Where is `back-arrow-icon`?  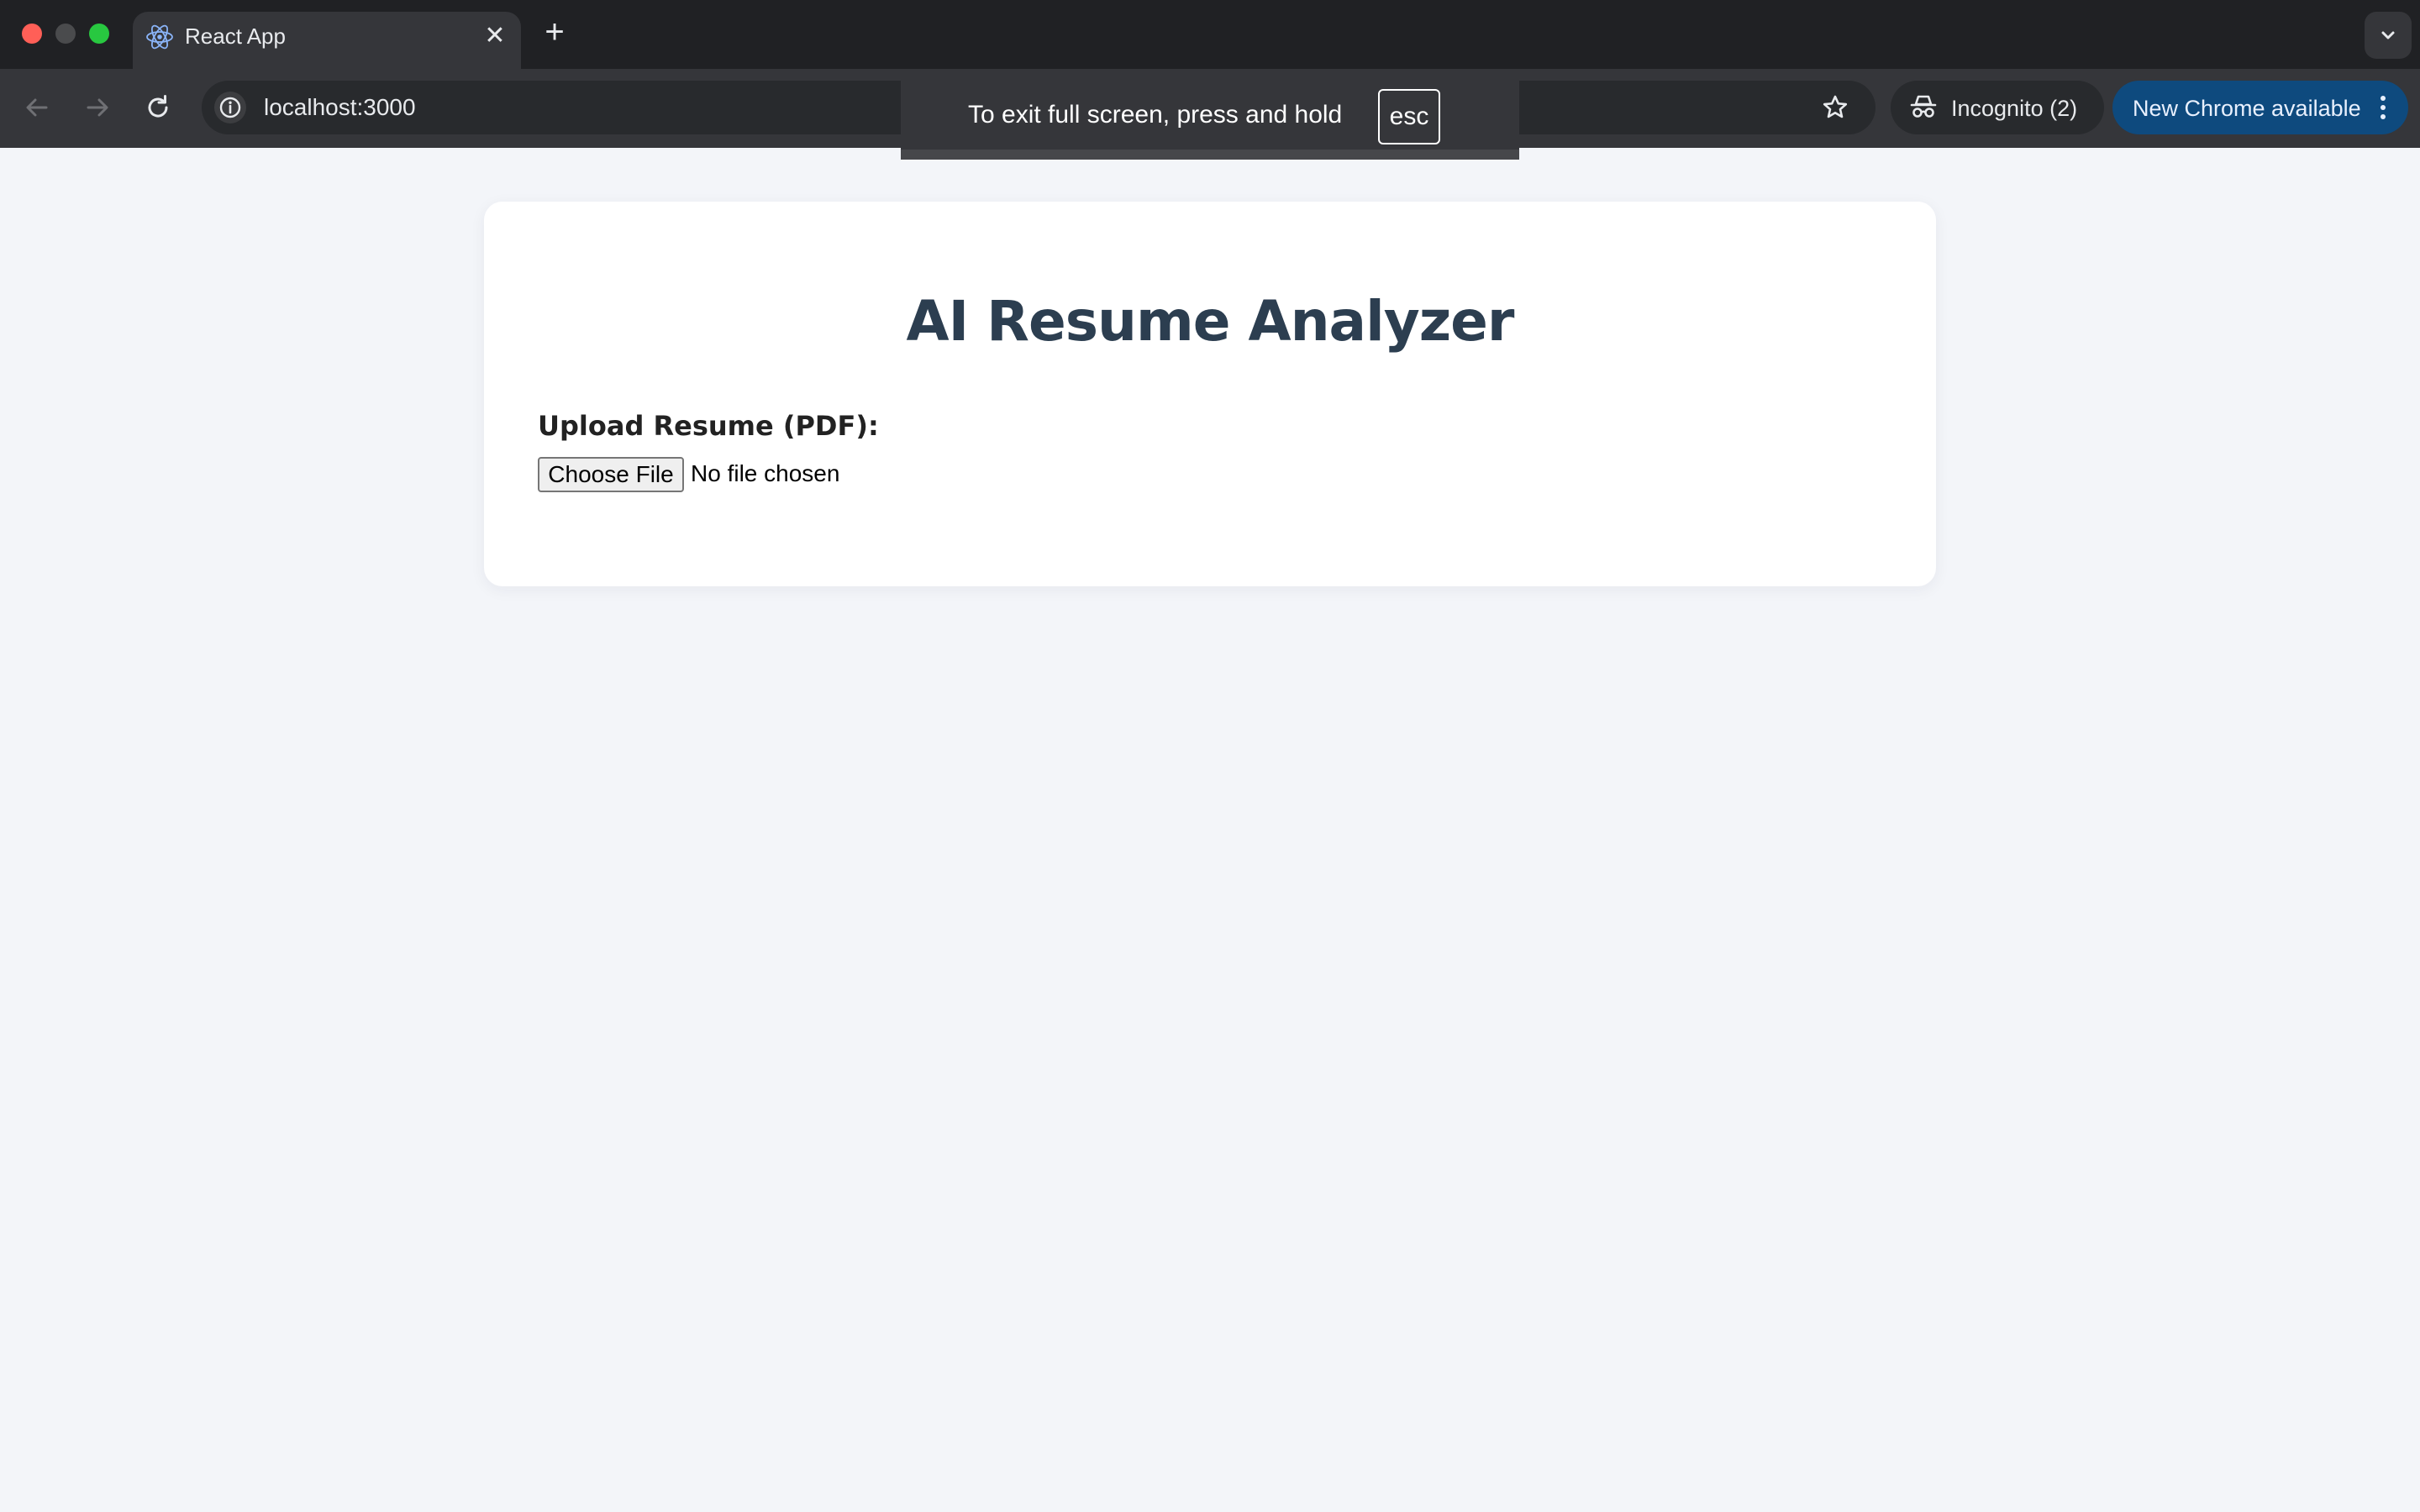 back-arrow-icon is located at coordinates (37, 107).